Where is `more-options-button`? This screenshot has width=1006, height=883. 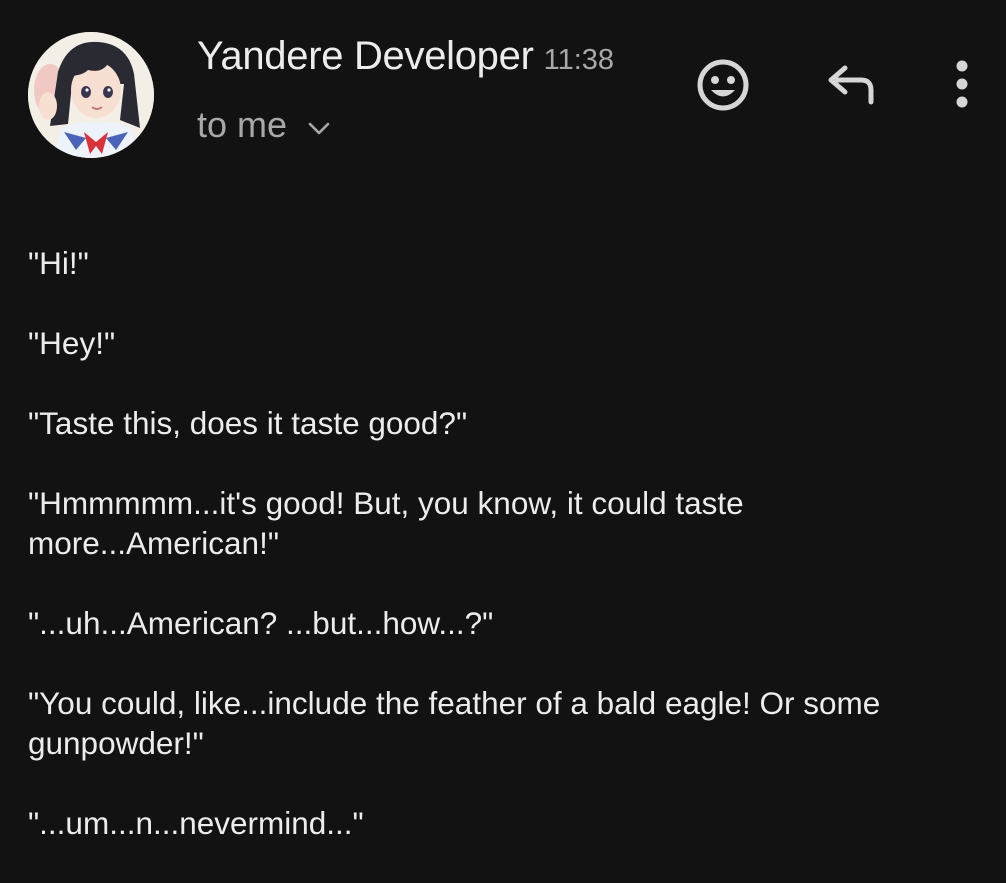
more-options-button is located at coordinates (962, 86).